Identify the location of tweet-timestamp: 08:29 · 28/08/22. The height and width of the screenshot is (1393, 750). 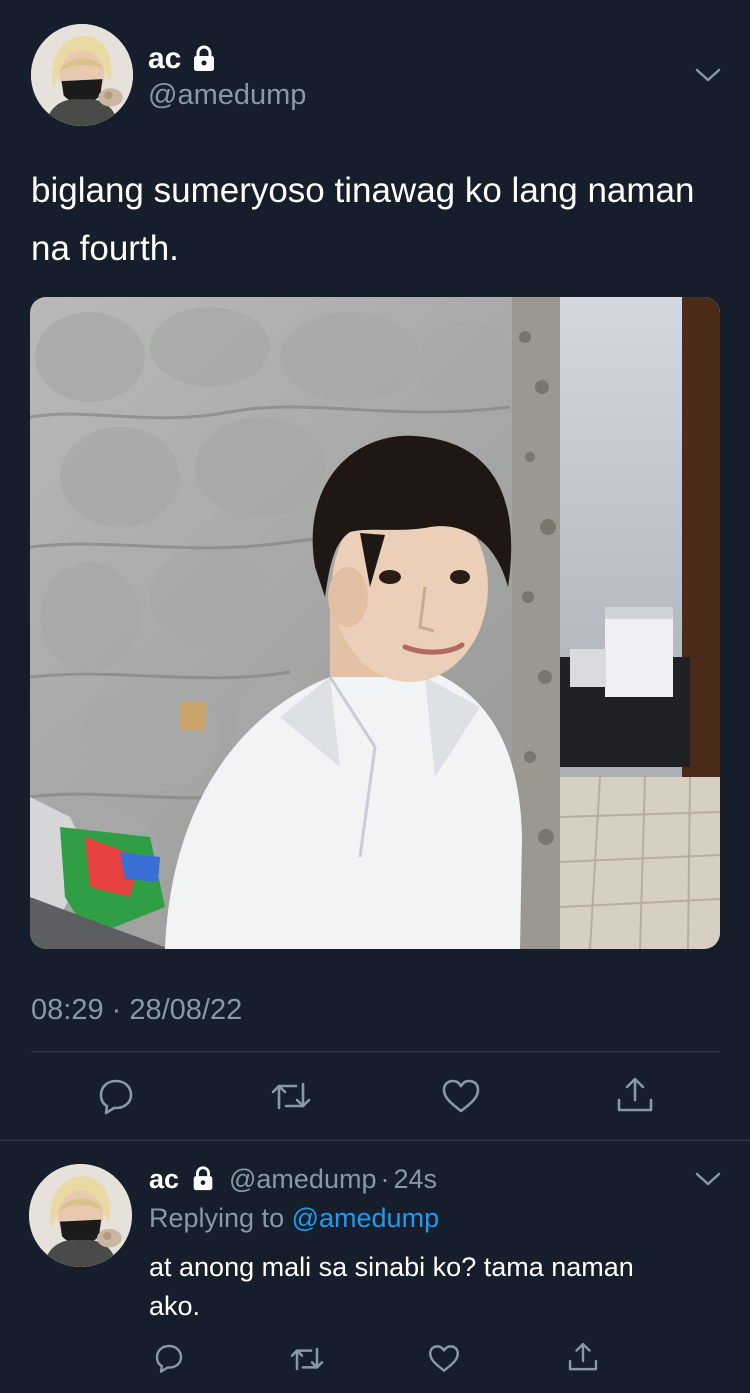
(136, 1010).